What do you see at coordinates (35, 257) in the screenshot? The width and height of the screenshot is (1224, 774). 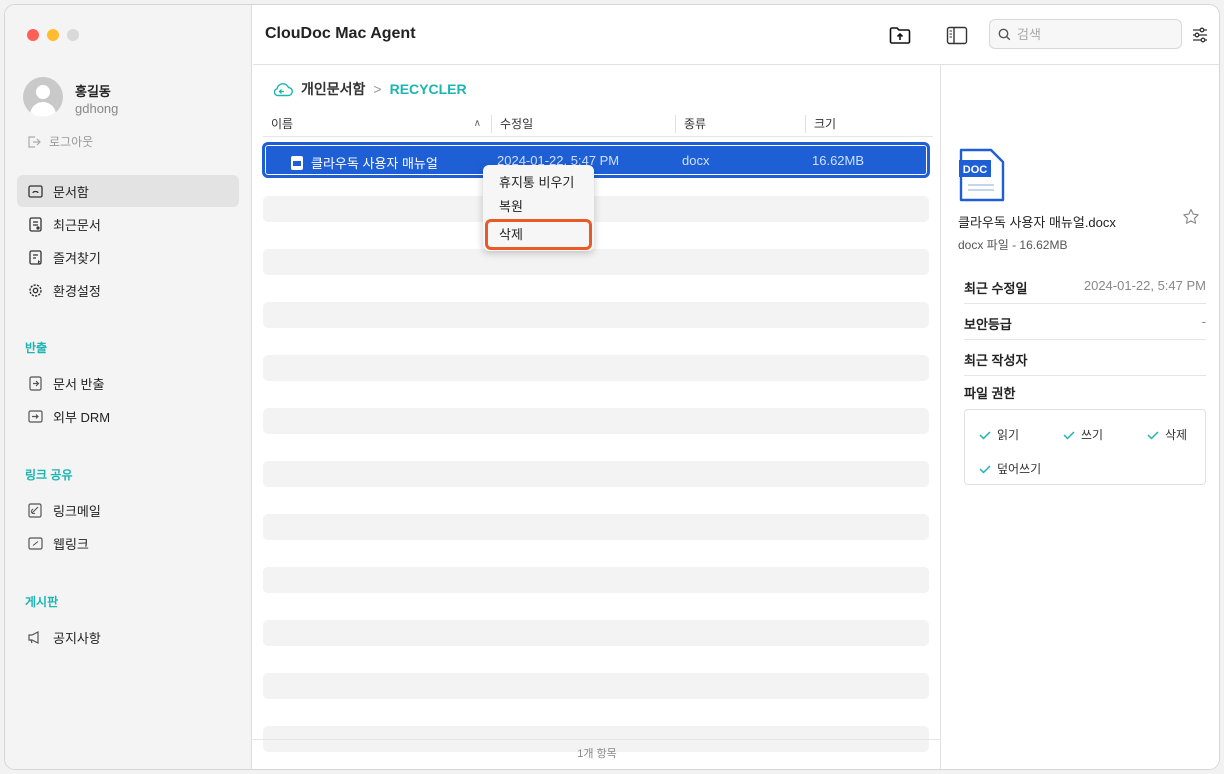 I see `favorite-doc-icon` at bounding box center [35, 257].